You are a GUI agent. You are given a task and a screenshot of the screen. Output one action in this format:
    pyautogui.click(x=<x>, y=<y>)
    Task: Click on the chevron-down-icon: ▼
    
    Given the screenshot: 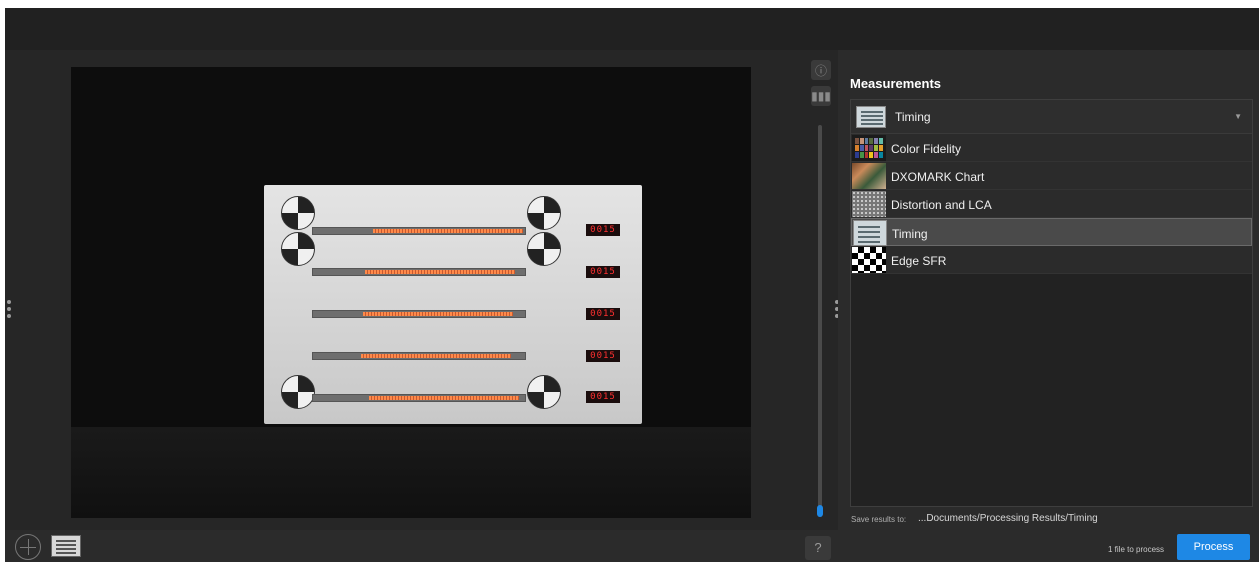 What is the action you would take?
    pyautogui.click(x=1238, y=116)
    